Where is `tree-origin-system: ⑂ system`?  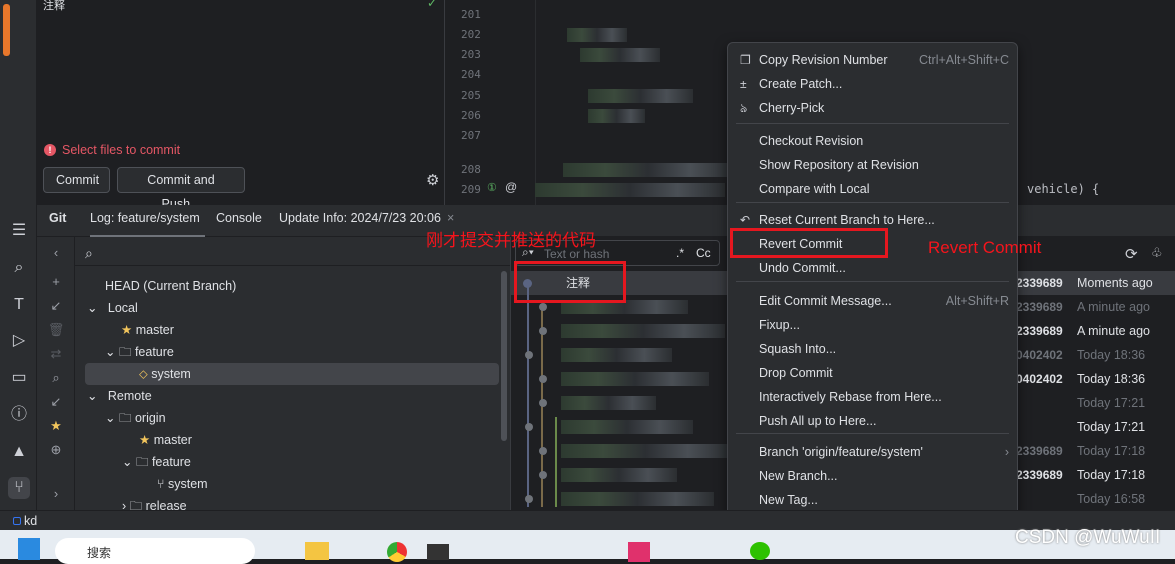 tree-origin-system: ⑂ system is located at coordinates (182, 484).